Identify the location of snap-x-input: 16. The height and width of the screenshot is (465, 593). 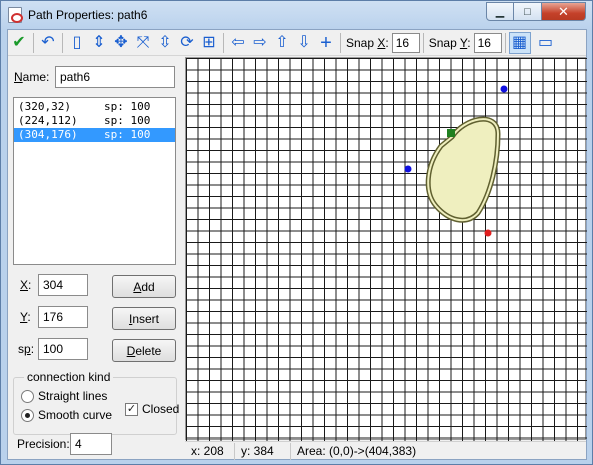
(405, 42).